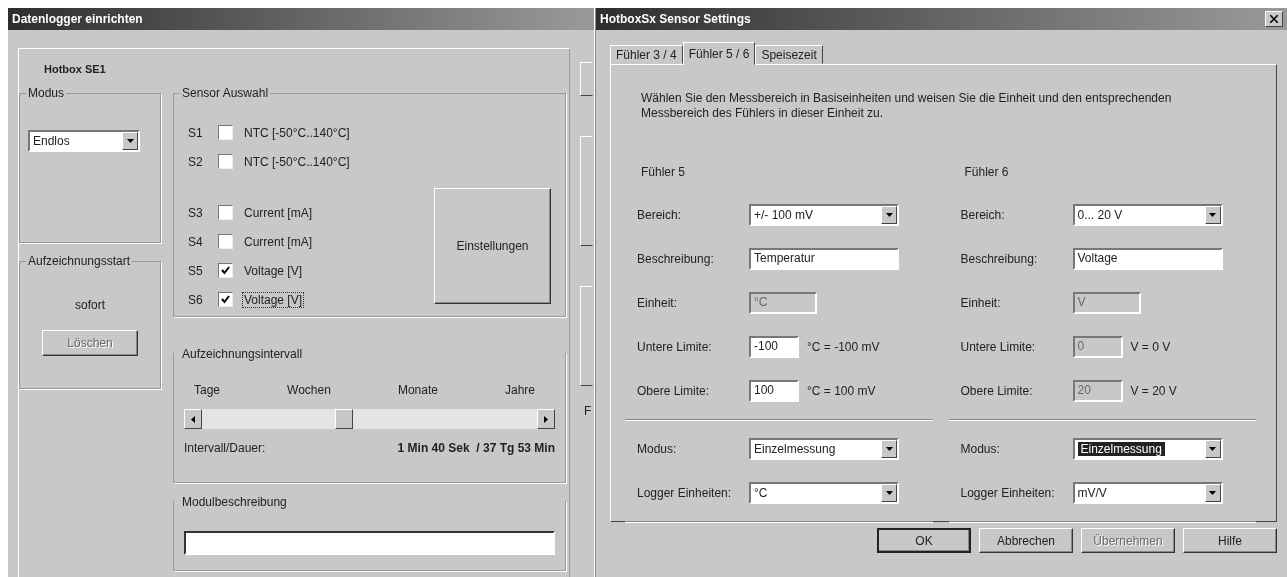  What do you see at coordinates (207, 390) in the screenshot?
I see `scale-label: Tage` at bounding box center [207, 390].